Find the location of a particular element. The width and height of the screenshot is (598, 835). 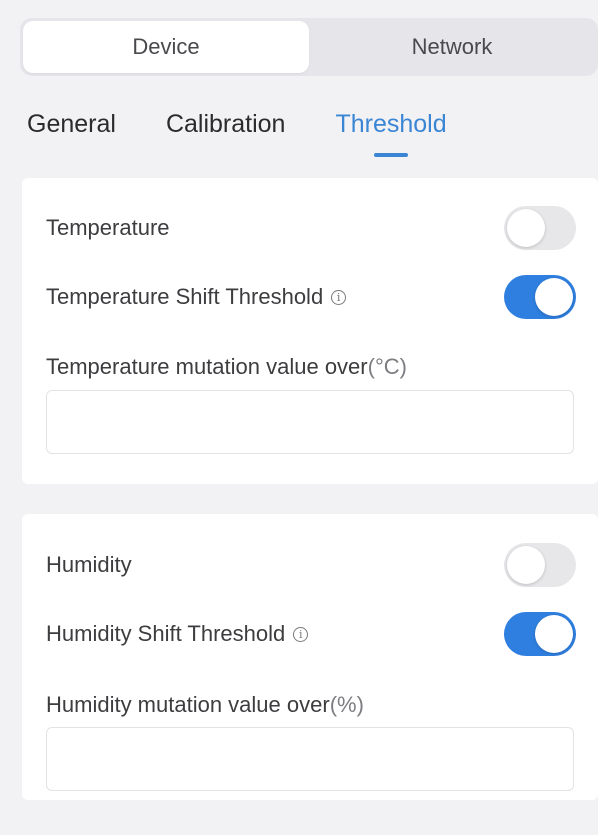

humidity-mutation-unit: (%) is located at coordinates (346, 704).